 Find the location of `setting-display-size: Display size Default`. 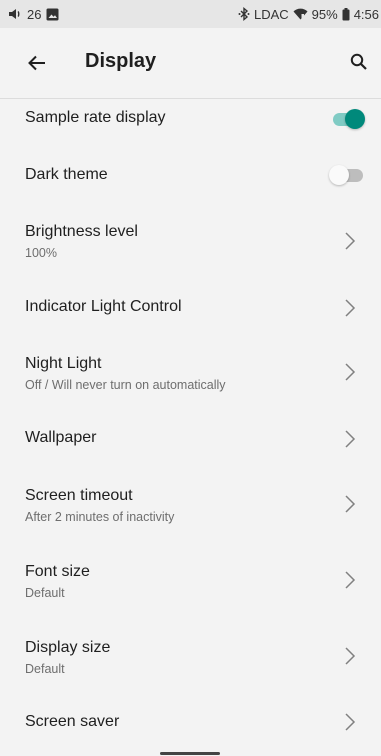

setting-display-size: Display size Default is located at coordinates (190, 658).